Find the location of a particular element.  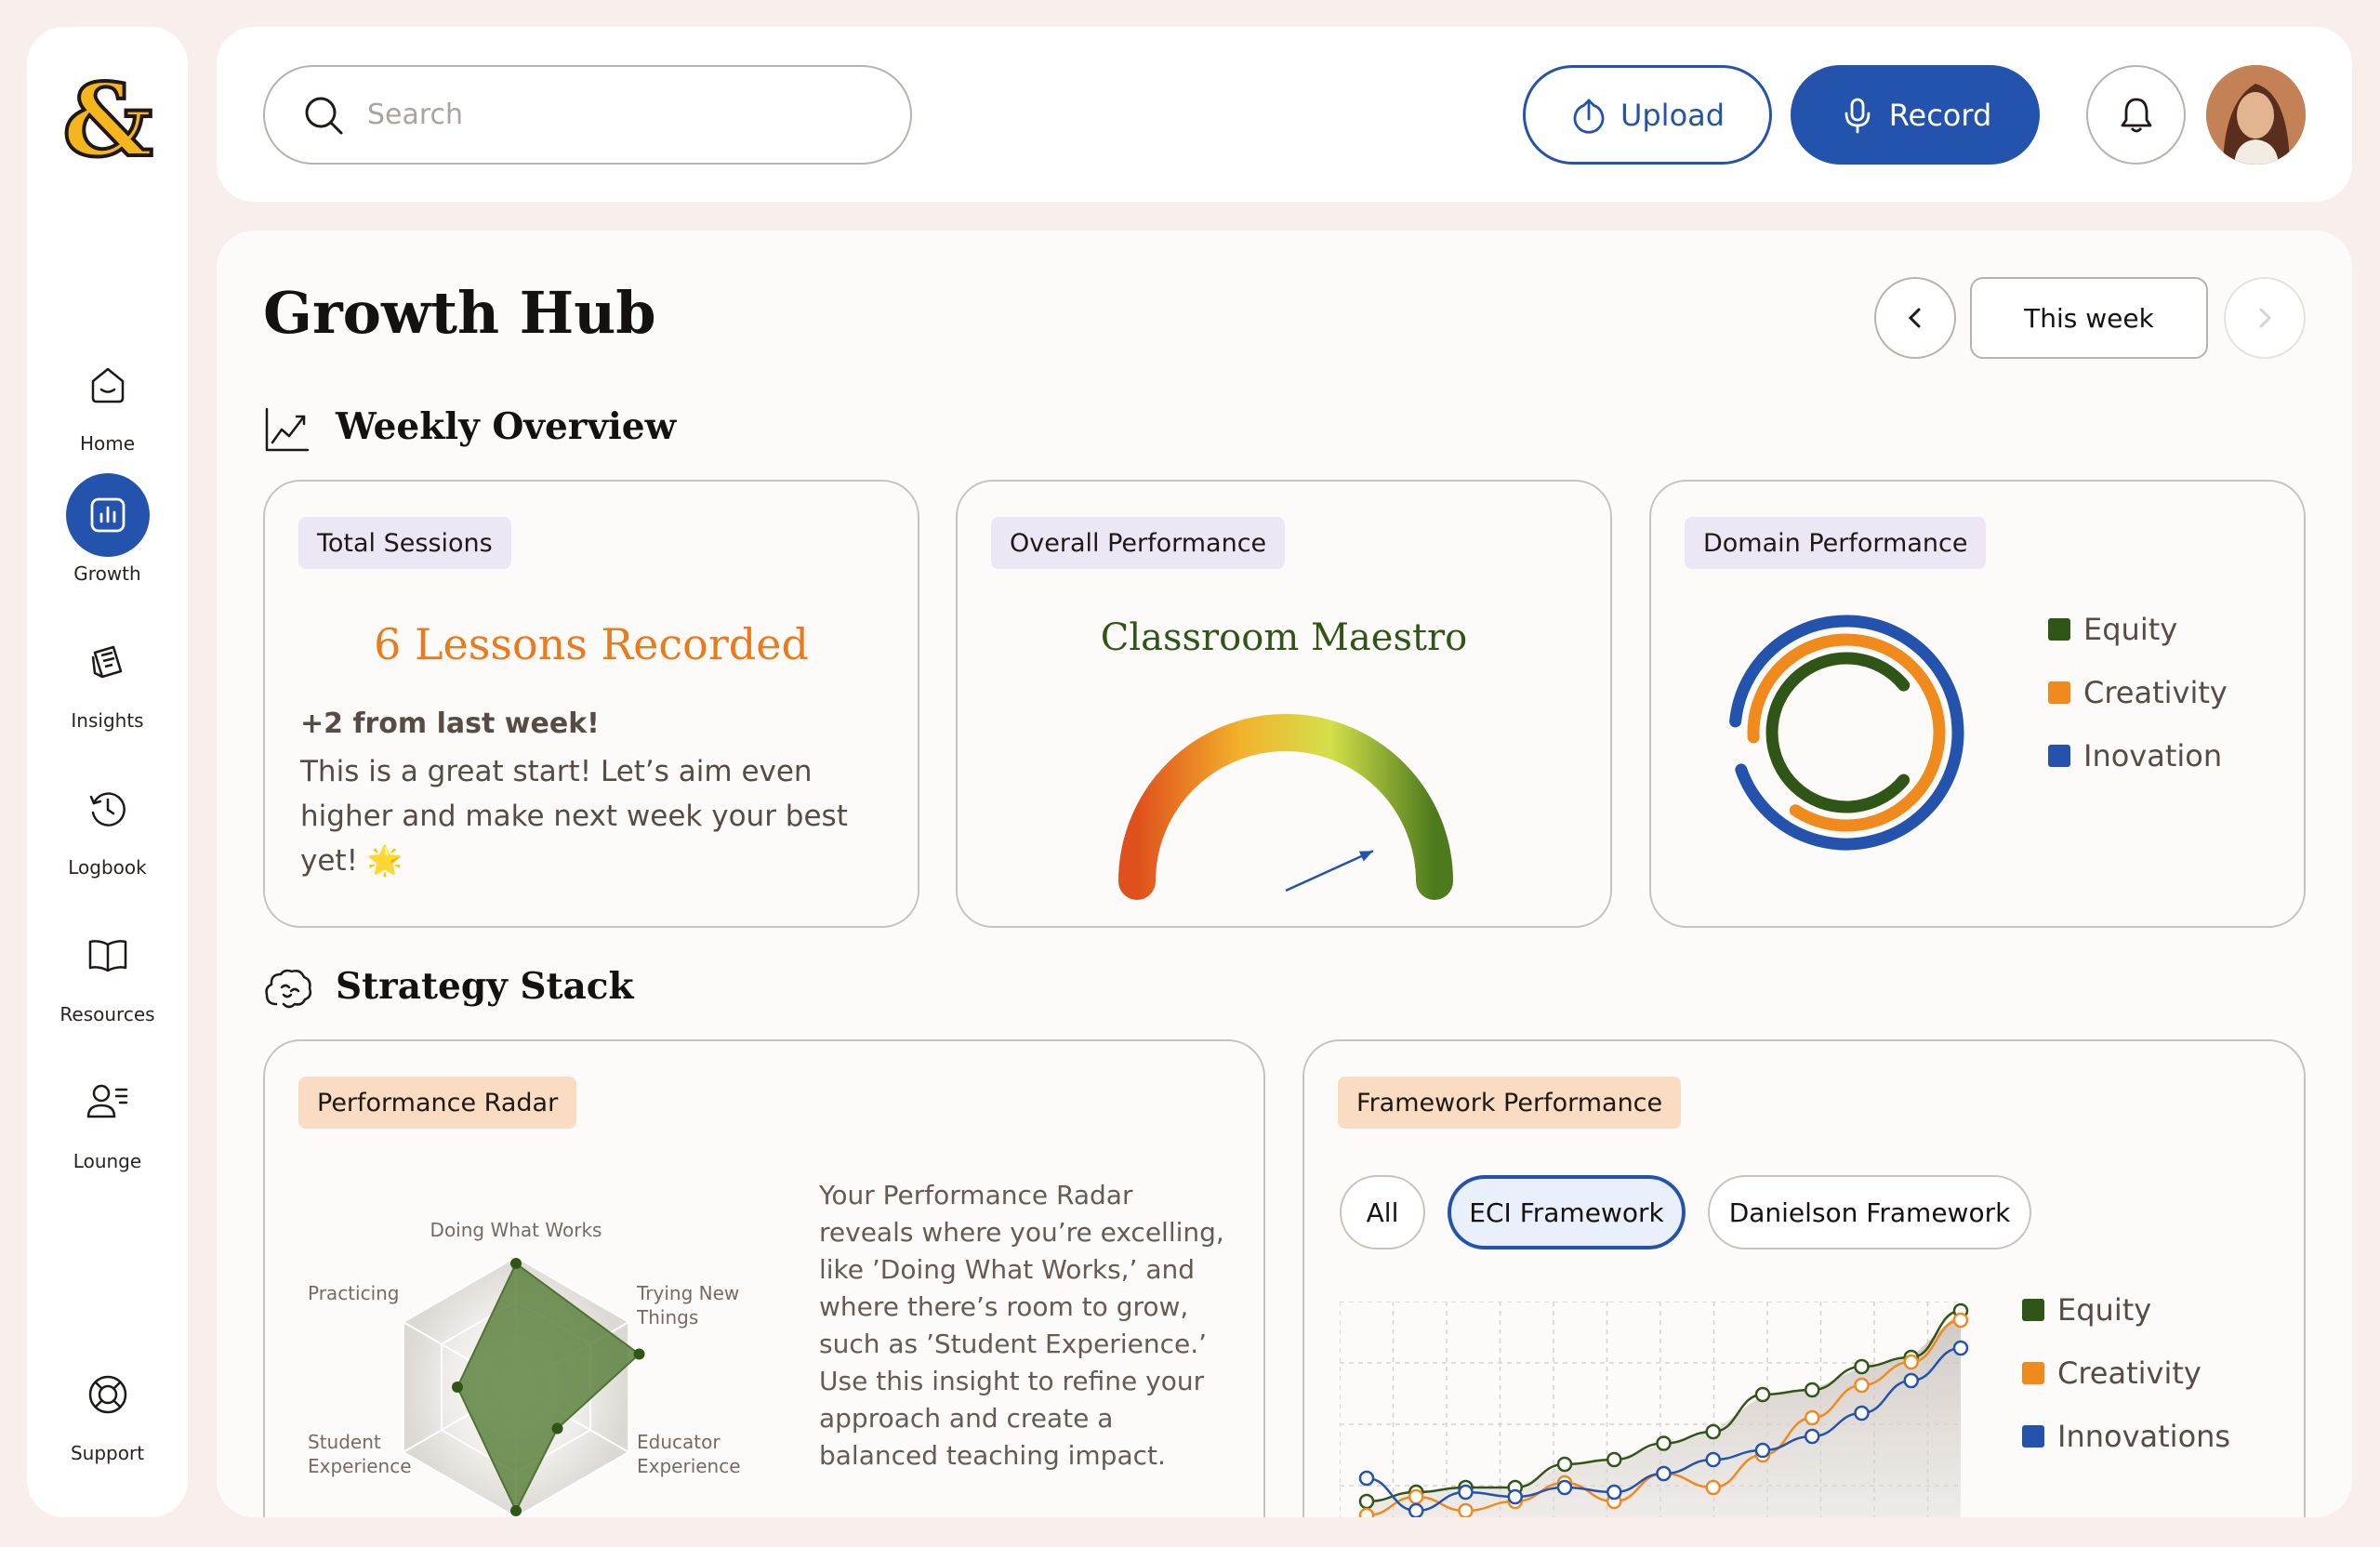

sidebar-item-label: Lounge is located at coordinates (107, 1161).